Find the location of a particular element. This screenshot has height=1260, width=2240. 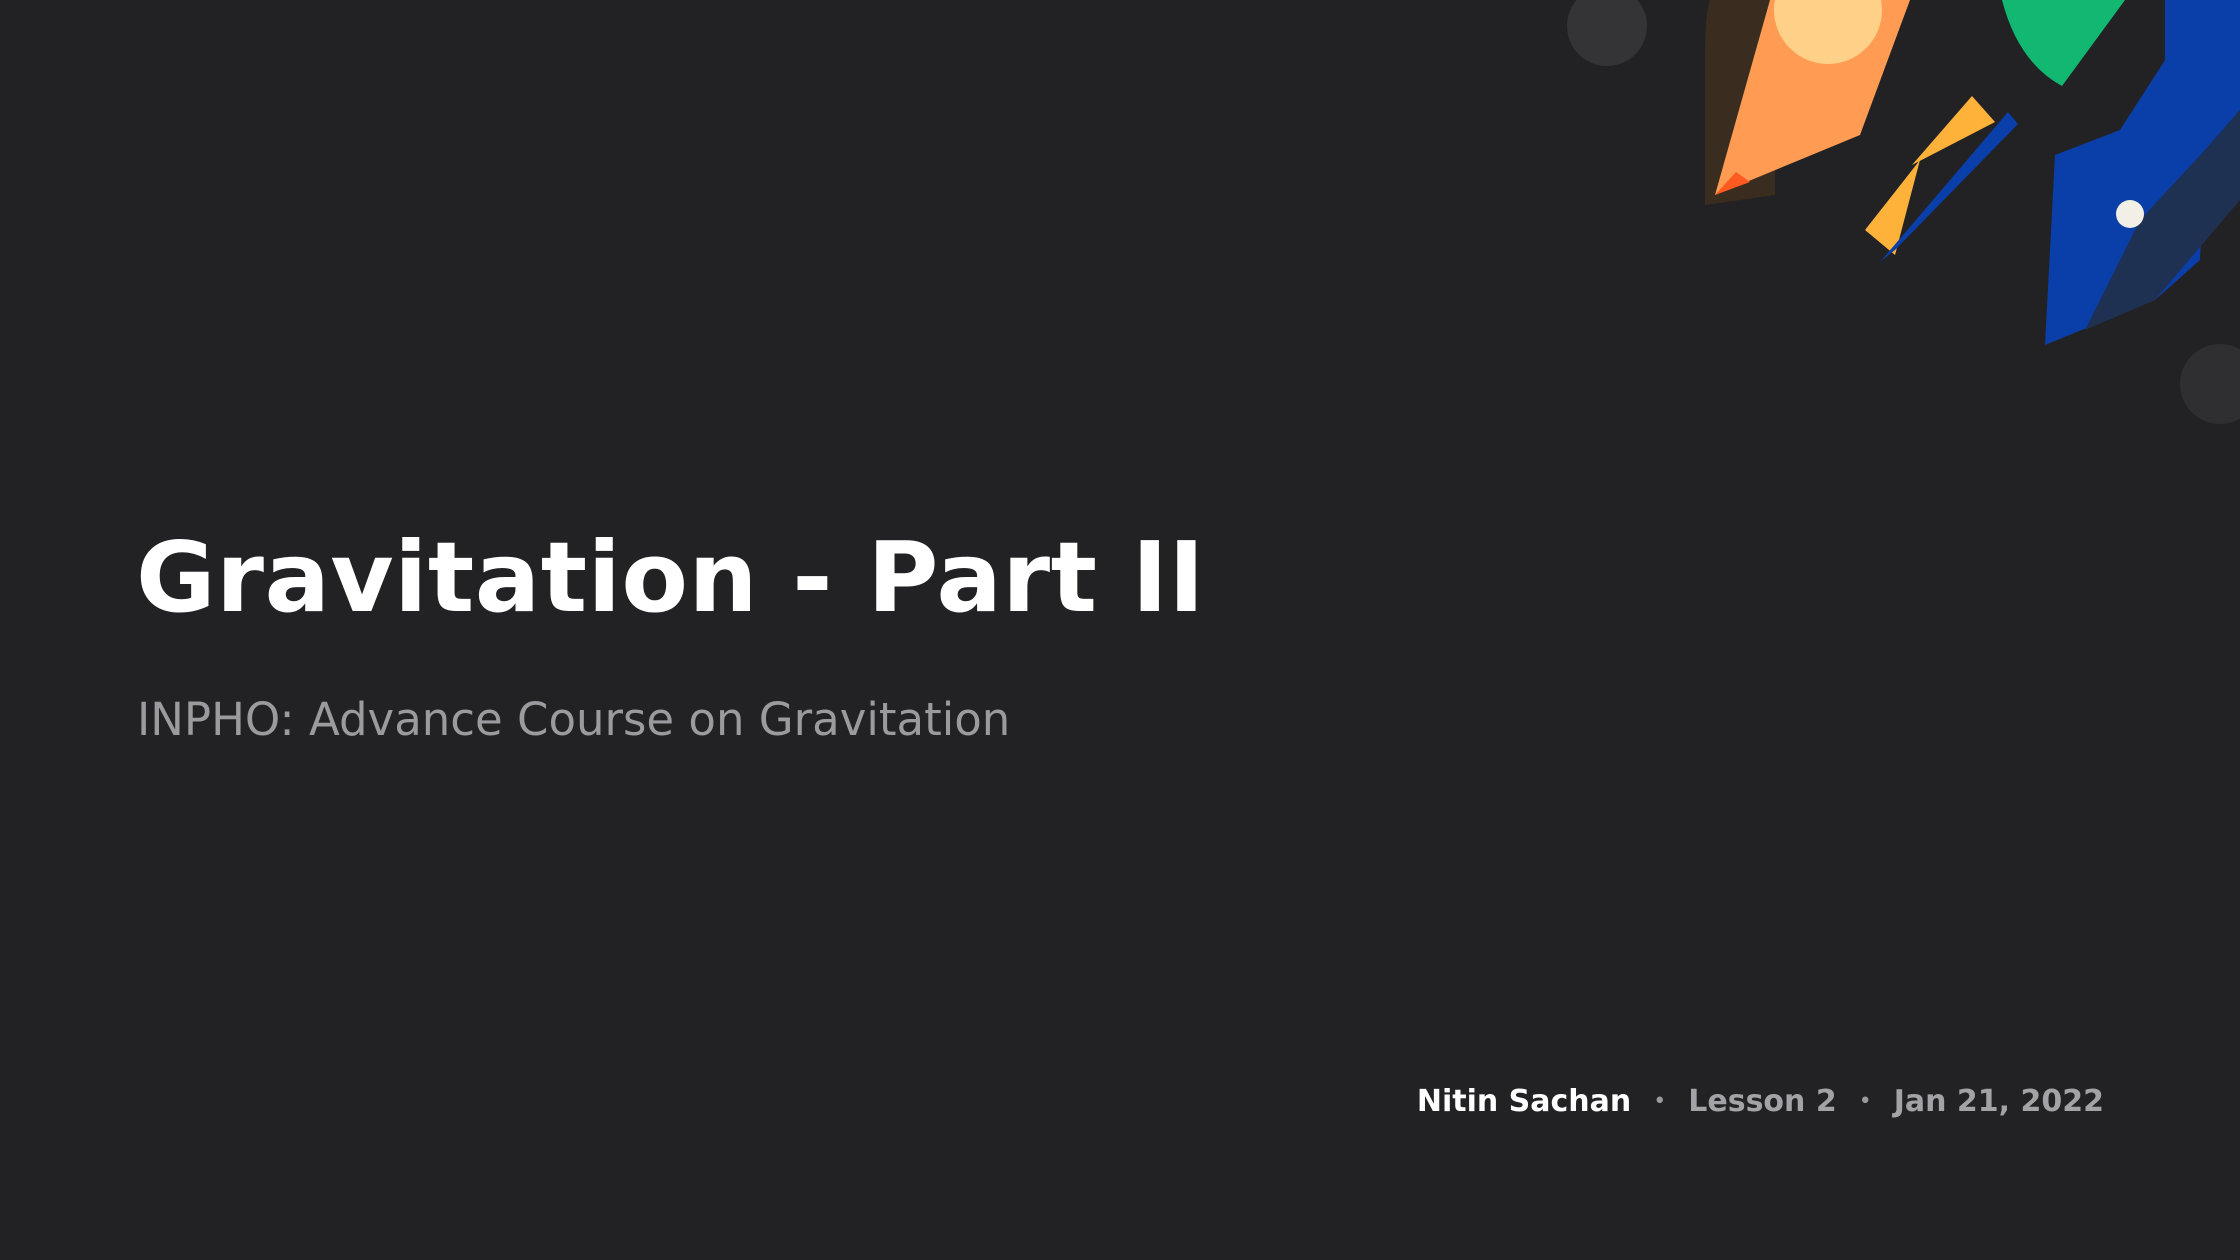

educator-name: Nitin Sachan is located at coordinates (1524, 1101).